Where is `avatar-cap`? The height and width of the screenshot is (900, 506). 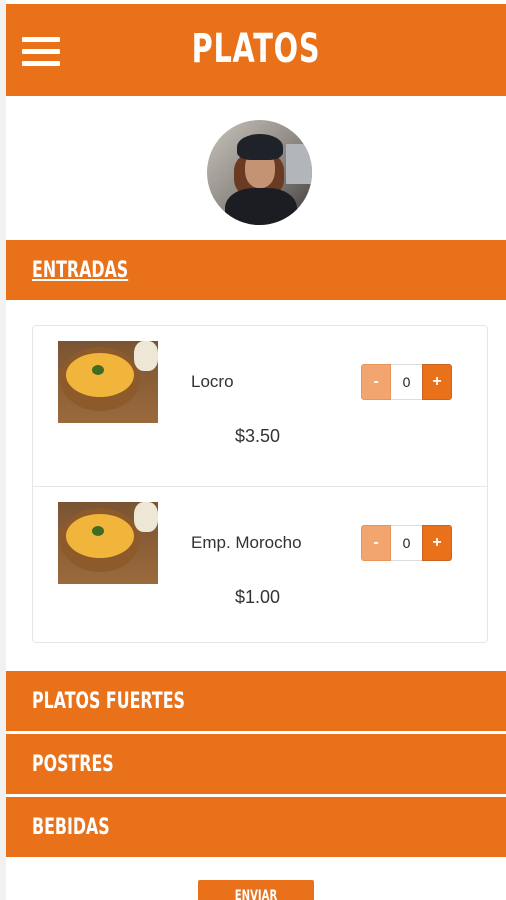
avatar-cap is located at coordinates (260, 147).